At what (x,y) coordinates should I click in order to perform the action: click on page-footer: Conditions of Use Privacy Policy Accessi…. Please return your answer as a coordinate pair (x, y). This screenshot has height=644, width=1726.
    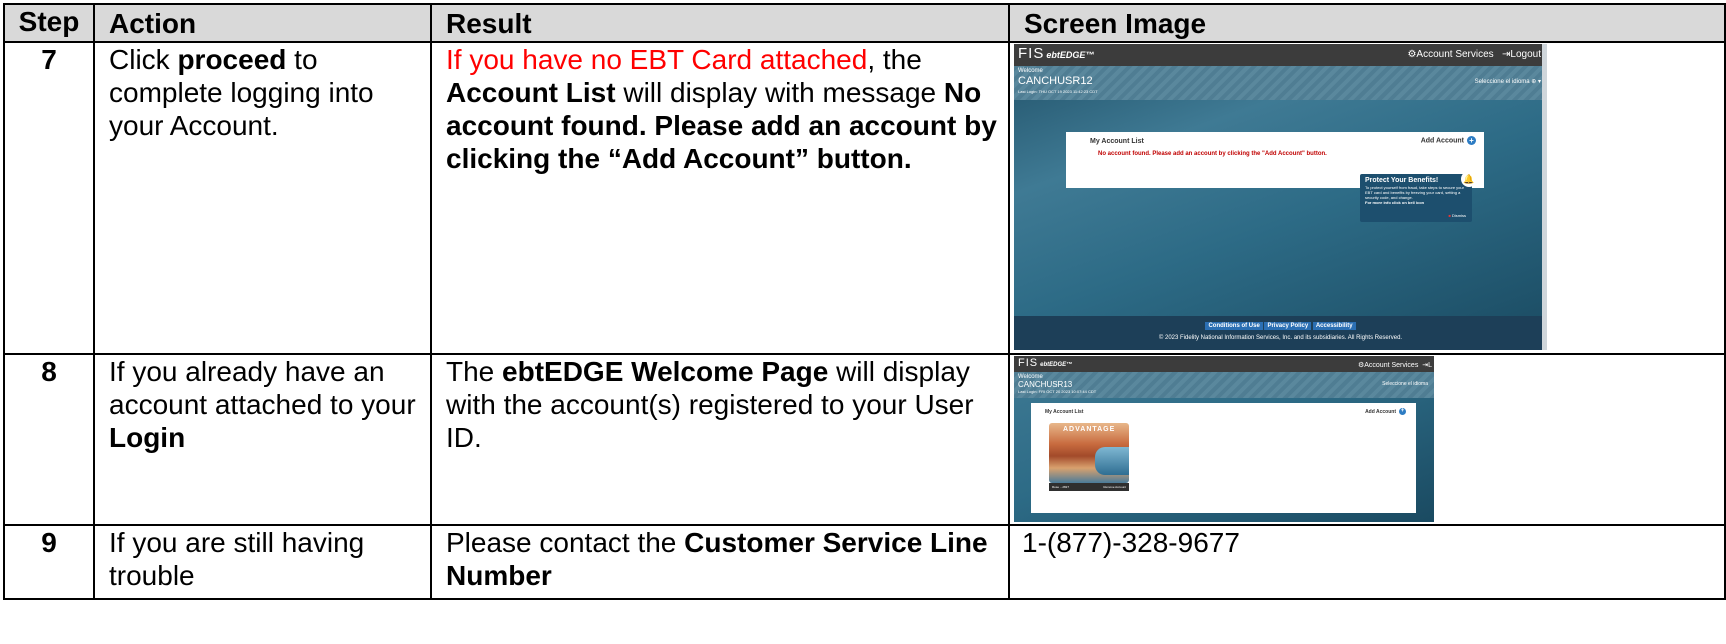
    Looking at the image, I should click on (1280, 333).